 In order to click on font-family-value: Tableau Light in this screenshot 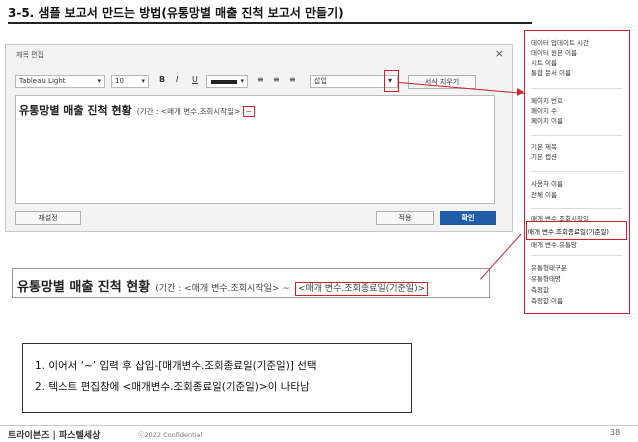, I will do `click(42, 81)`.